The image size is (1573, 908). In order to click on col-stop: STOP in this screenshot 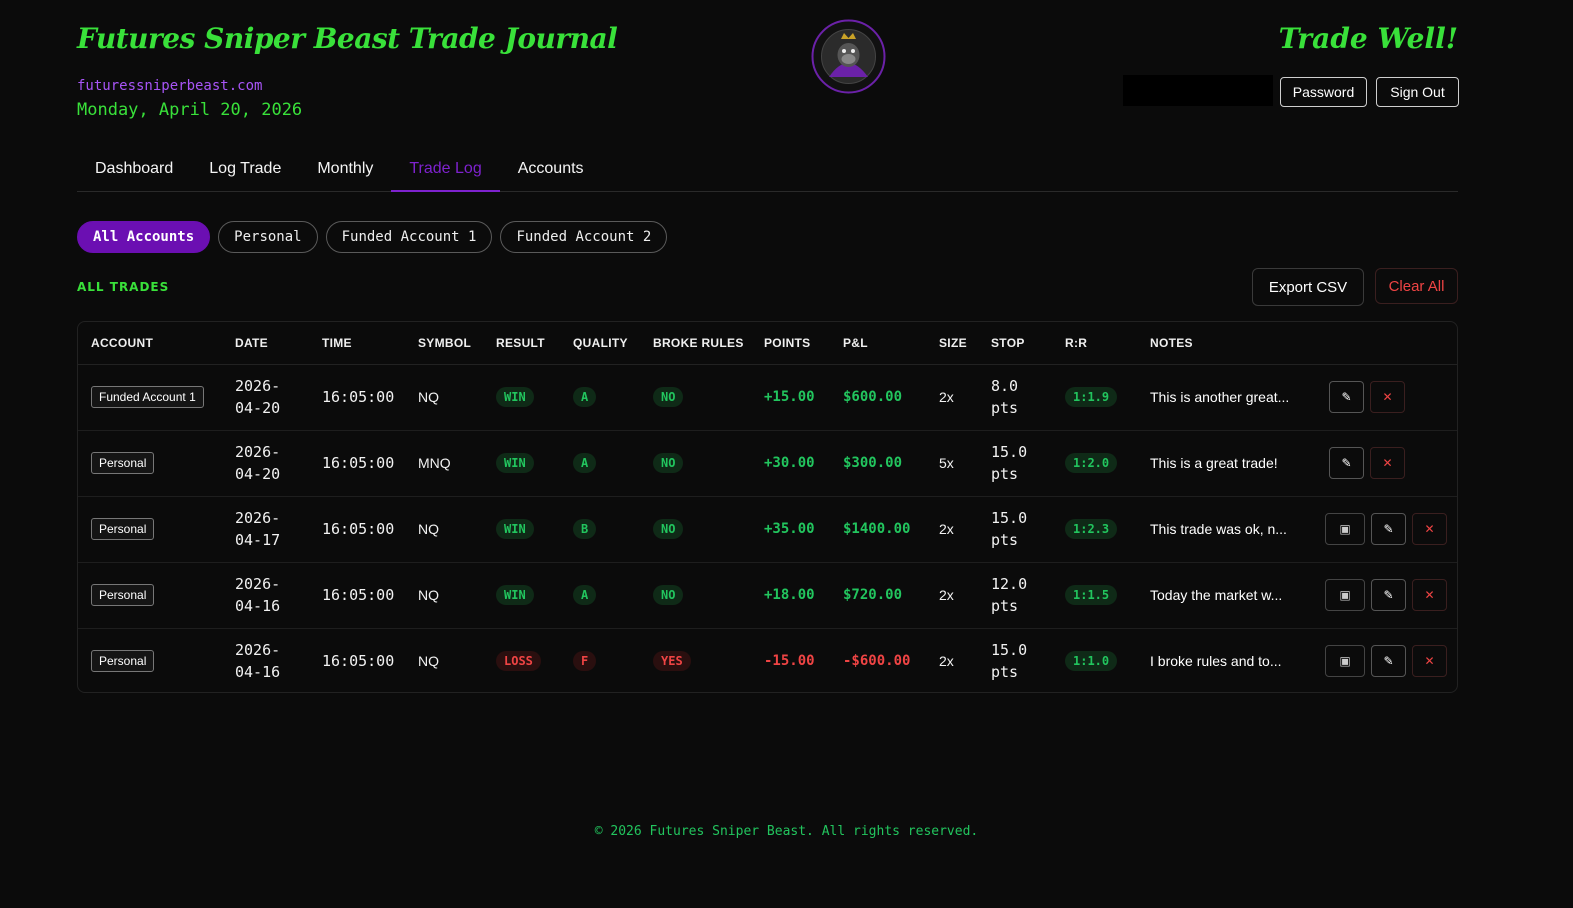, I will do `click(1015, 343)`.